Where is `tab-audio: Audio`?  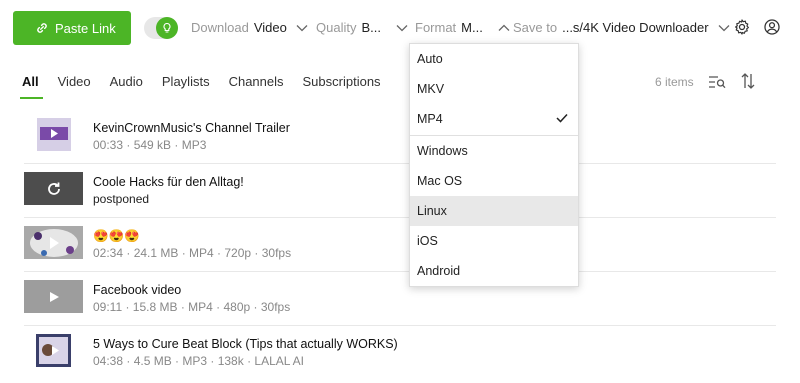
tab-audio: Audio is located at coordinates (126, 86).